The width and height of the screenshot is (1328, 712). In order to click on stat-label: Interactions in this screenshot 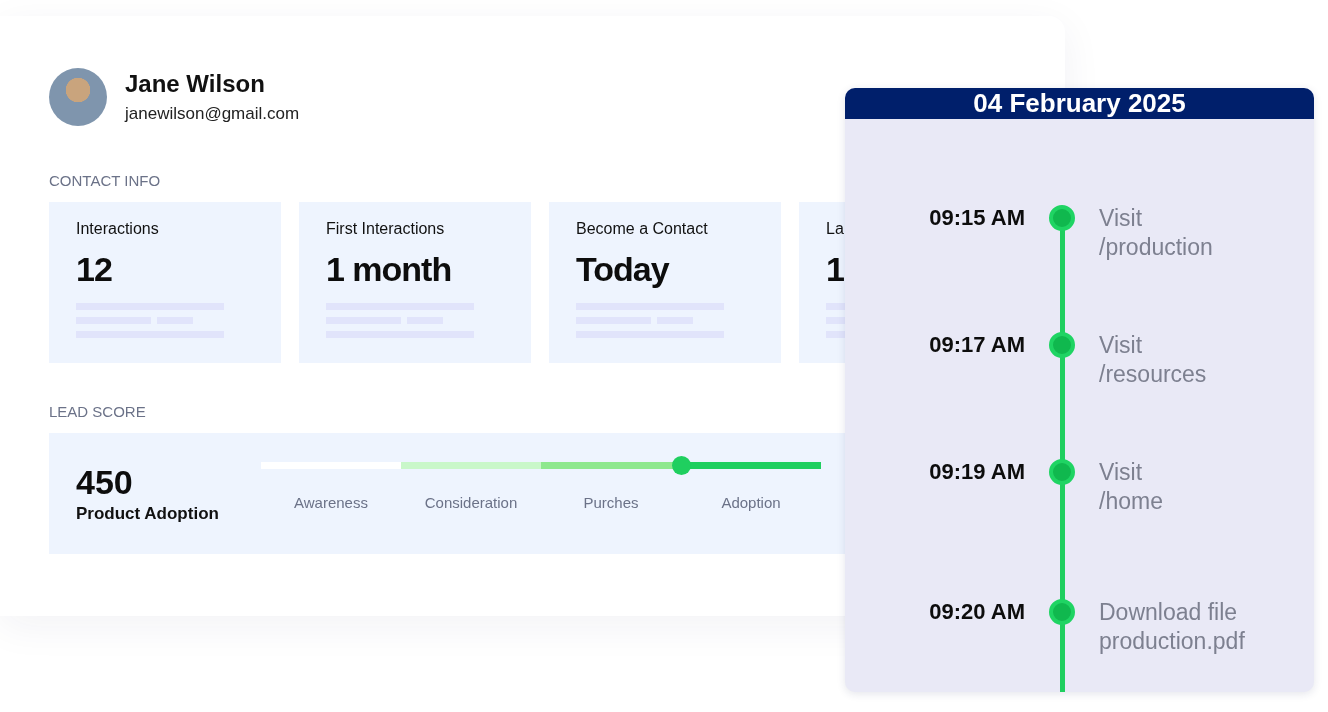, I will do `click(118, 229)`.